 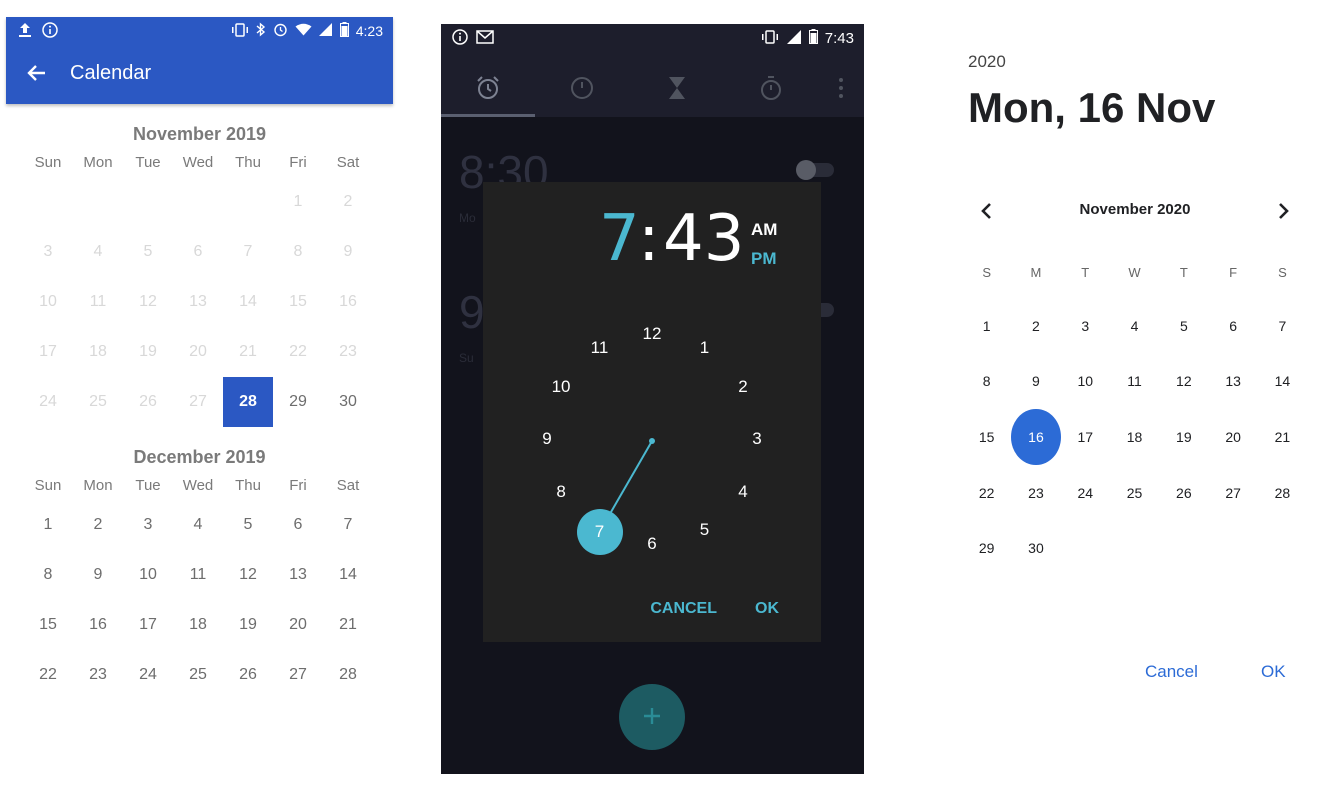 I want to click on clock-number: 5, so click(x=705, y=532).